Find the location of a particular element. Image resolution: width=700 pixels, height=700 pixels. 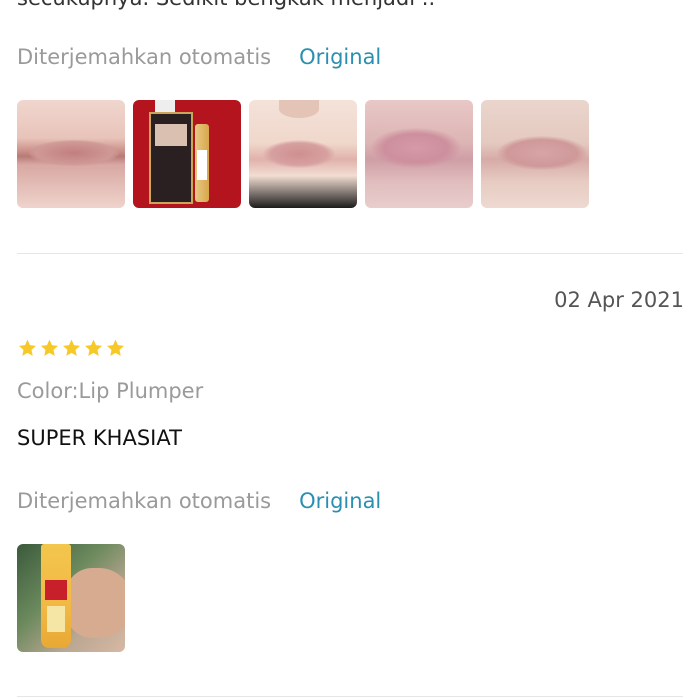

product-variant: Color:Lip Plumper is located at coordinates (110, 391).